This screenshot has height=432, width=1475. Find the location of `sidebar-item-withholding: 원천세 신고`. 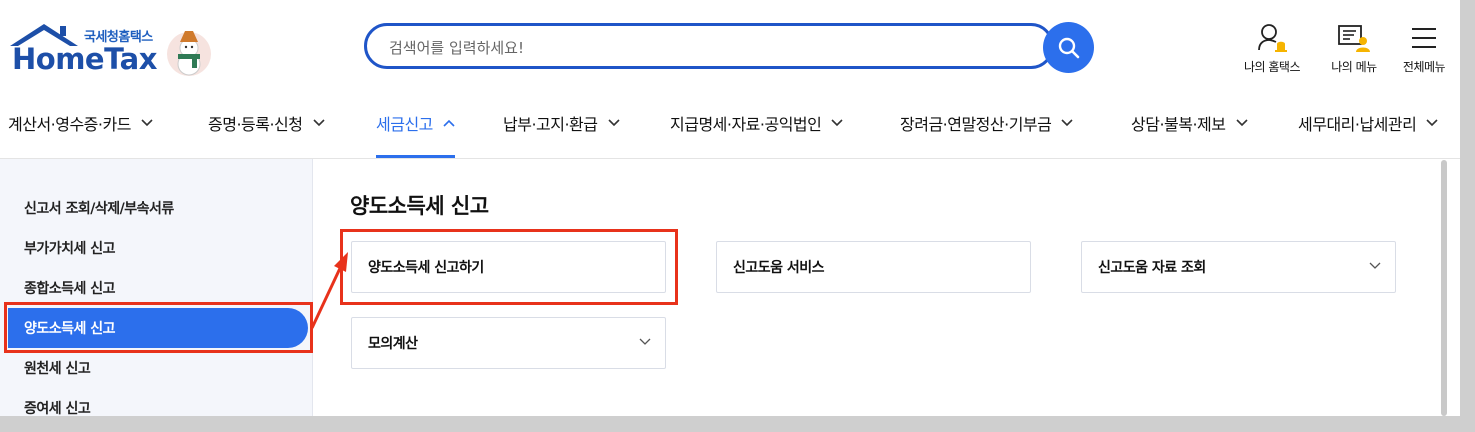

sidebar-item-withholding: 원천세 신고 is located at coordinates (158, 368).